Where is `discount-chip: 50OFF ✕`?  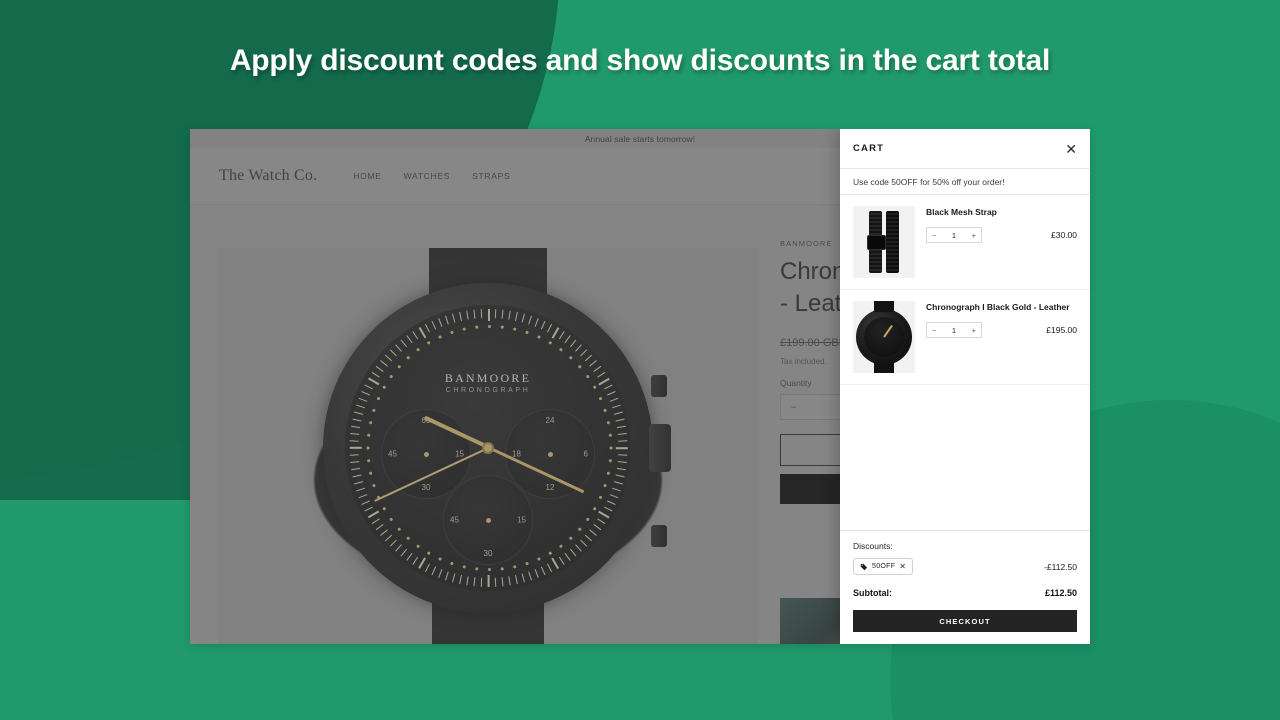 discount-chip: 50OFF ✕ is located at coordinates (883, 566).